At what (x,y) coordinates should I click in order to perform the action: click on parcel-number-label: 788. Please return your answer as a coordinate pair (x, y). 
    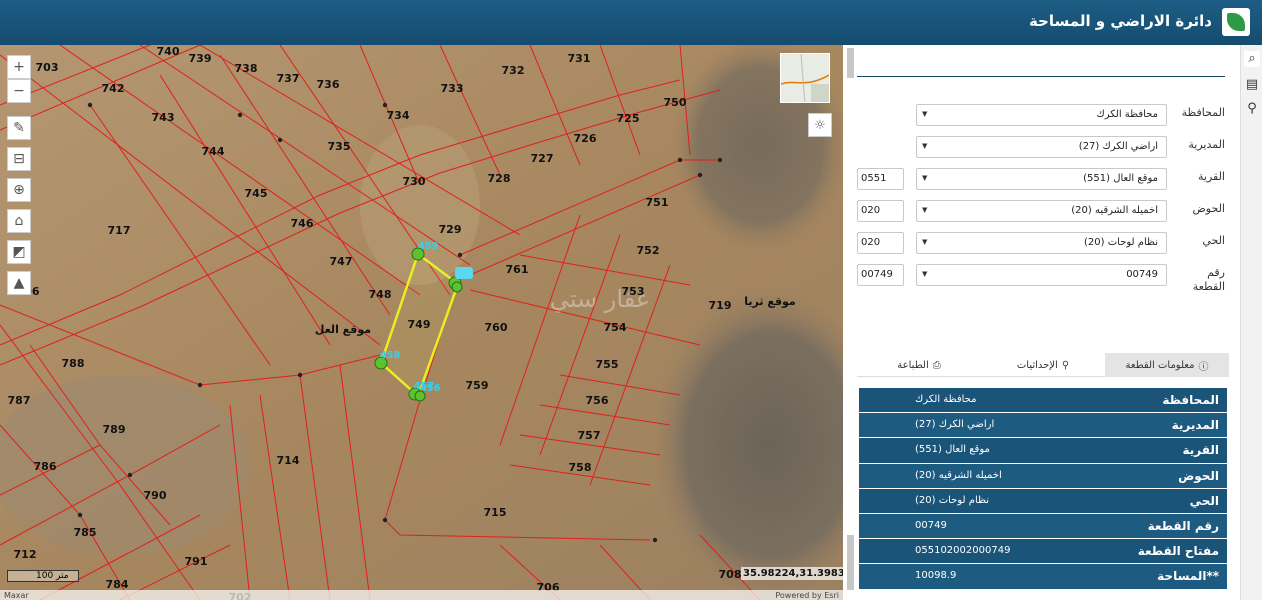
    Looking at the image, I should click on (73, 363).